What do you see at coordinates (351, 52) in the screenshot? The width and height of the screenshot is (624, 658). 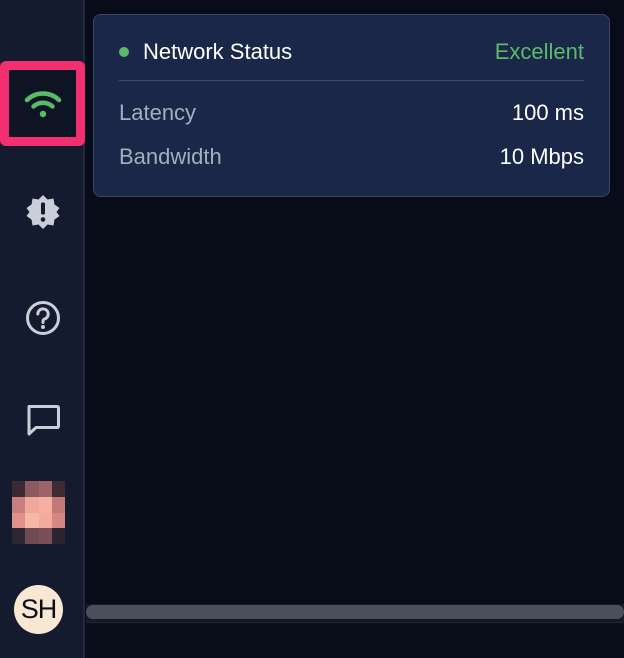 I see `popover-header: Network Status Excellent` at bounding box center [351, 52].